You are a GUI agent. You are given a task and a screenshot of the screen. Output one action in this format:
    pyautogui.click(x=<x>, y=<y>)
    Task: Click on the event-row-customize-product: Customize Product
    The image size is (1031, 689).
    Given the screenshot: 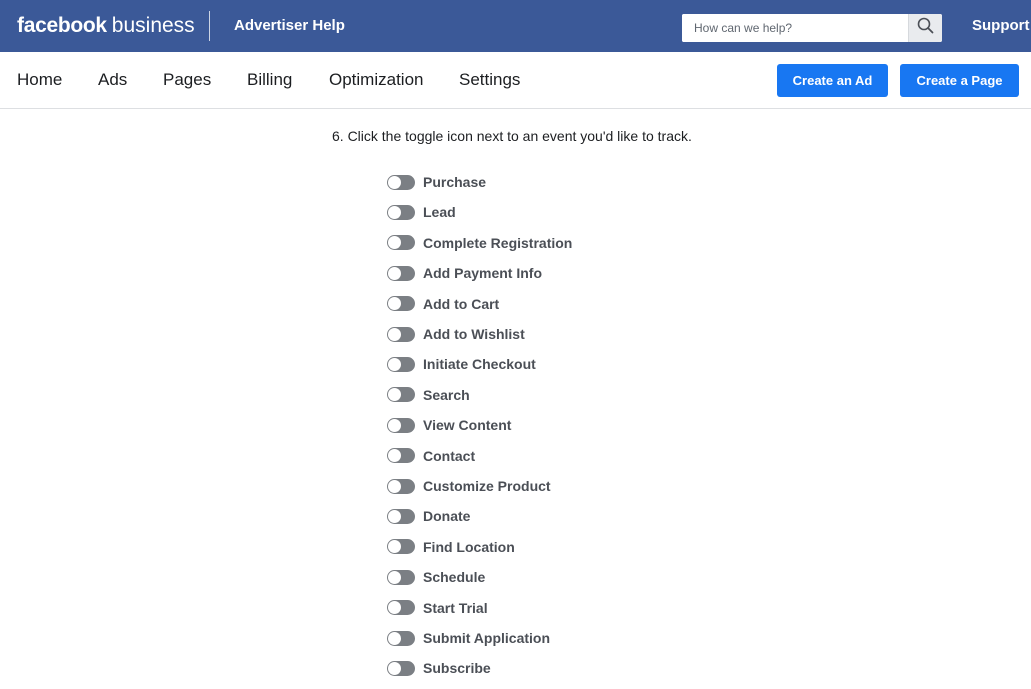 What is the action you would take?
    pyautogui.click(x=537, y=486)
    